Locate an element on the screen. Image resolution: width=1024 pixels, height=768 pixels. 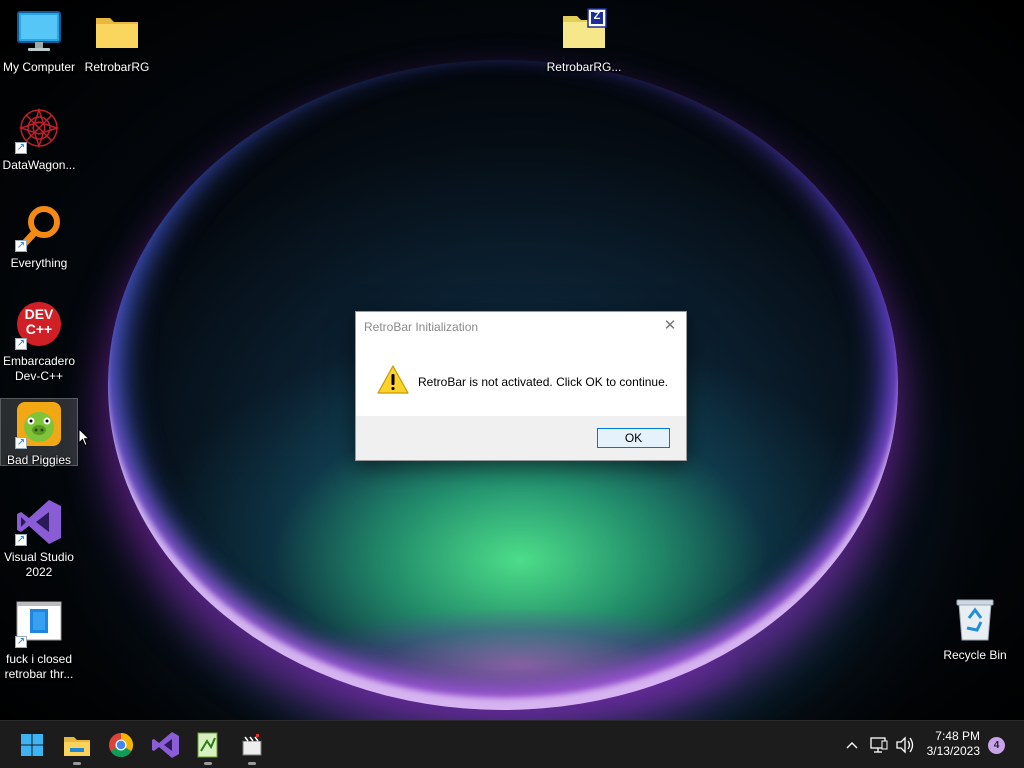
desktop-icon-everything: ↗ Everything is located at coordinates (39, 237).